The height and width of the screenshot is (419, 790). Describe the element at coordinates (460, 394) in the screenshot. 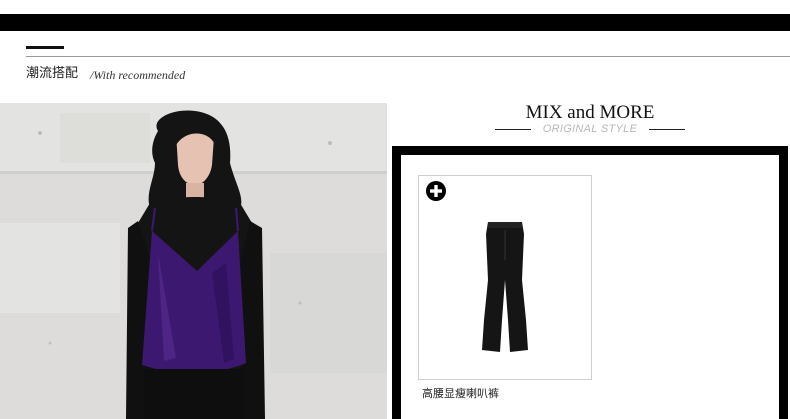

I see `product-name: 高腰显瘦喇叭裤` at that location.